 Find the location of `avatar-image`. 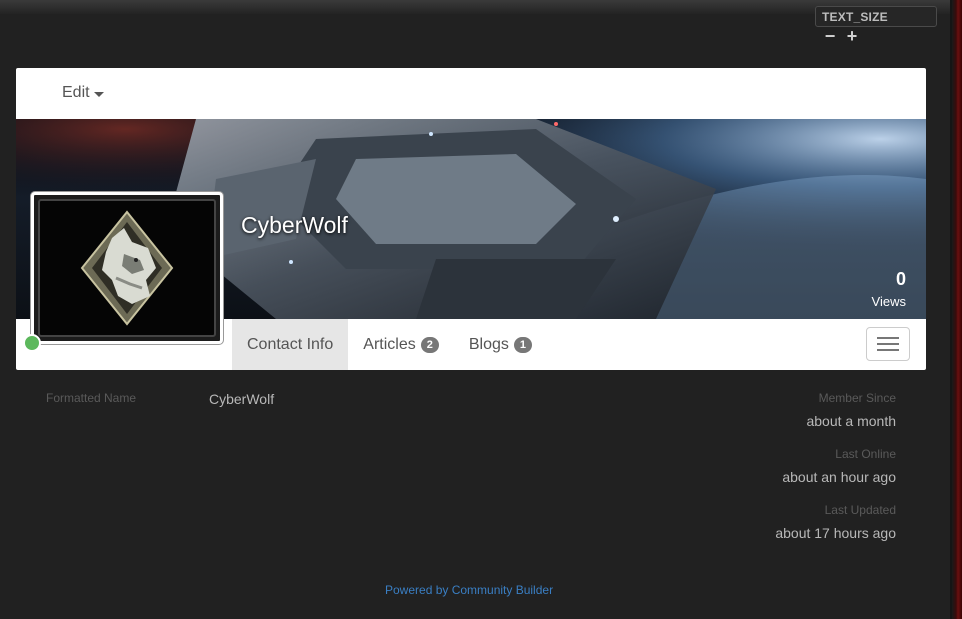

avatar-image is located at coordinates (127, 268).